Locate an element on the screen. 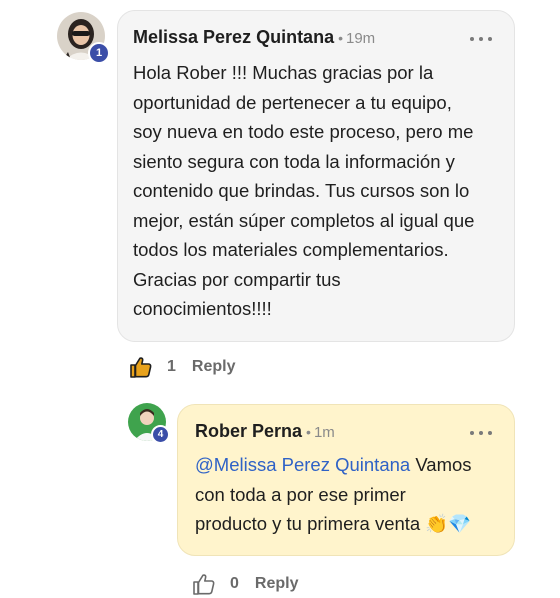 The image size is (560, 598). reply-actions: 0 Reply is located at coordinates (245, 584).